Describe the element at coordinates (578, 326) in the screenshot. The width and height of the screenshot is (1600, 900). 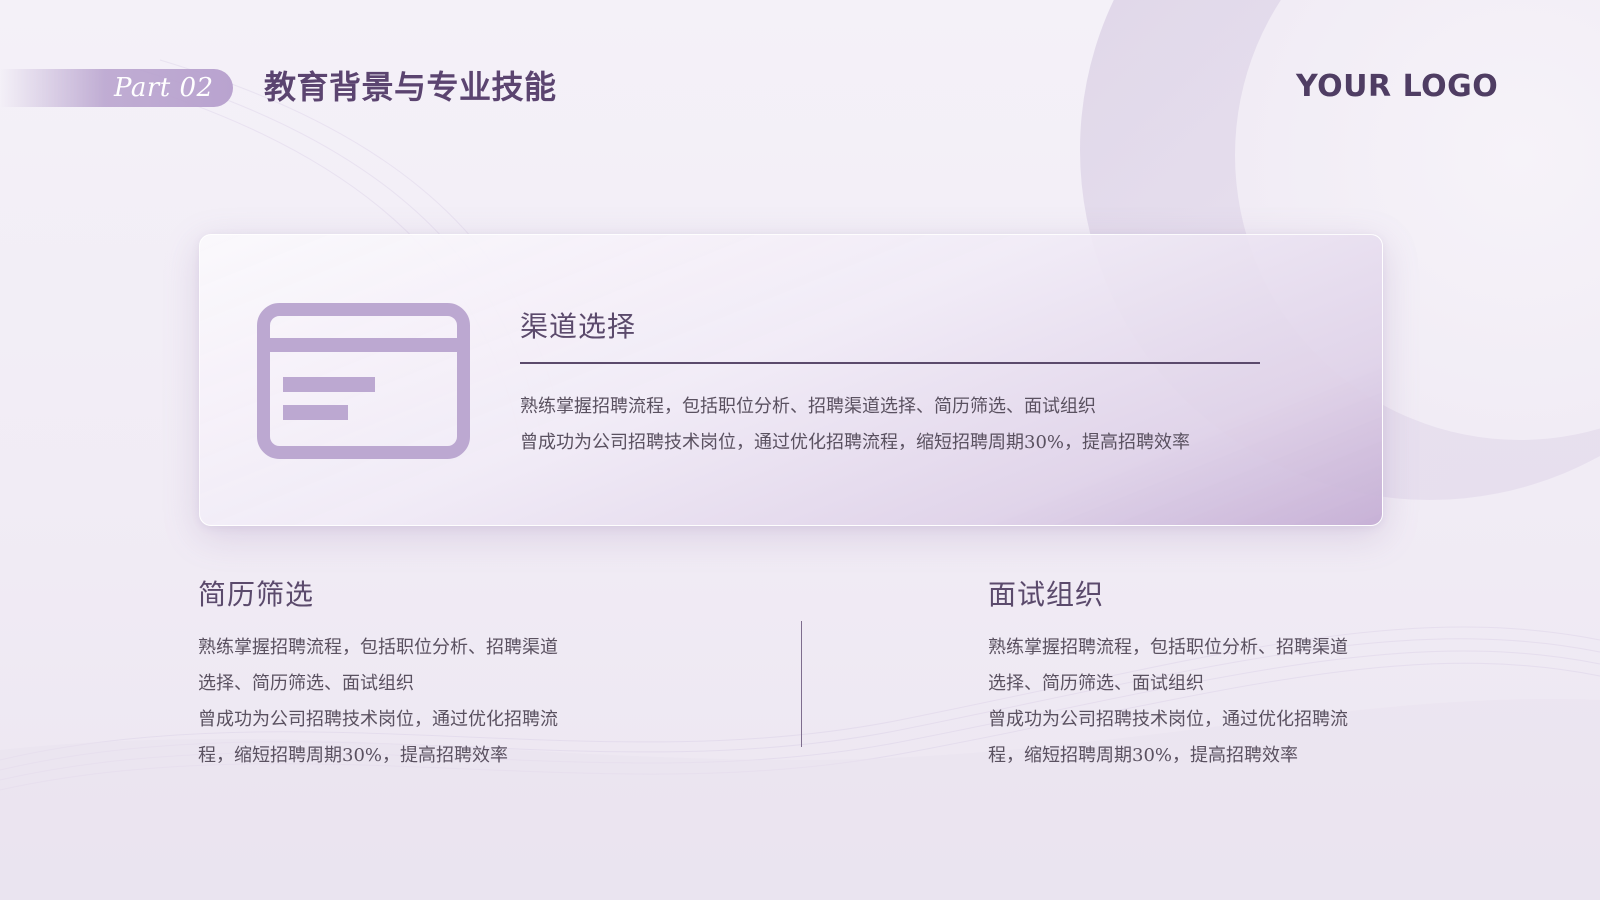
I see `card-title: 渠道选择` at that location.